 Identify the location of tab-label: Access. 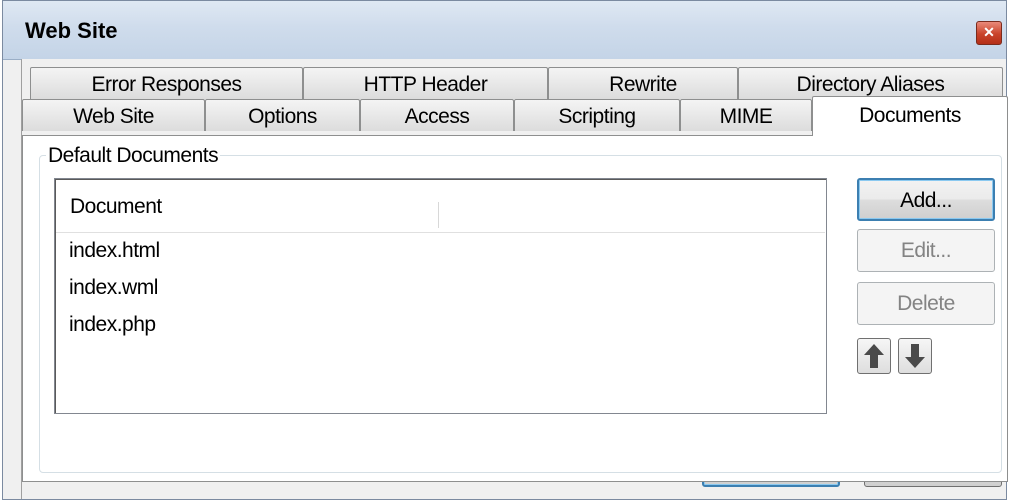
(437, 116).